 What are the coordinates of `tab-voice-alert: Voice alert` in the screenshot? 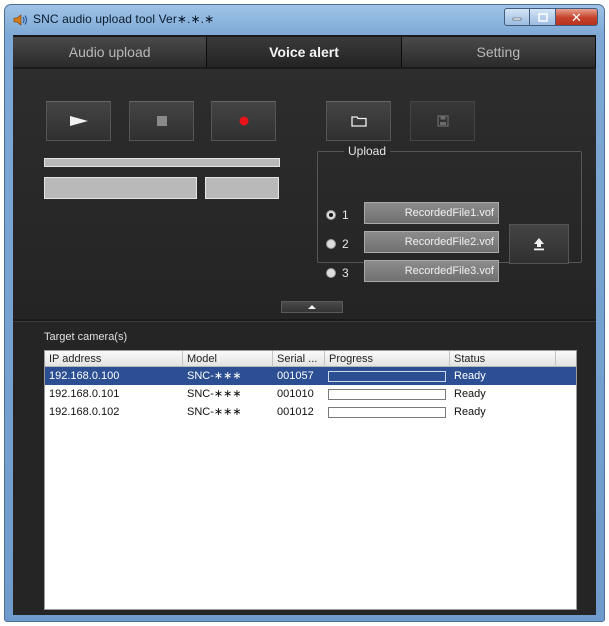 It's located at (304, 52).